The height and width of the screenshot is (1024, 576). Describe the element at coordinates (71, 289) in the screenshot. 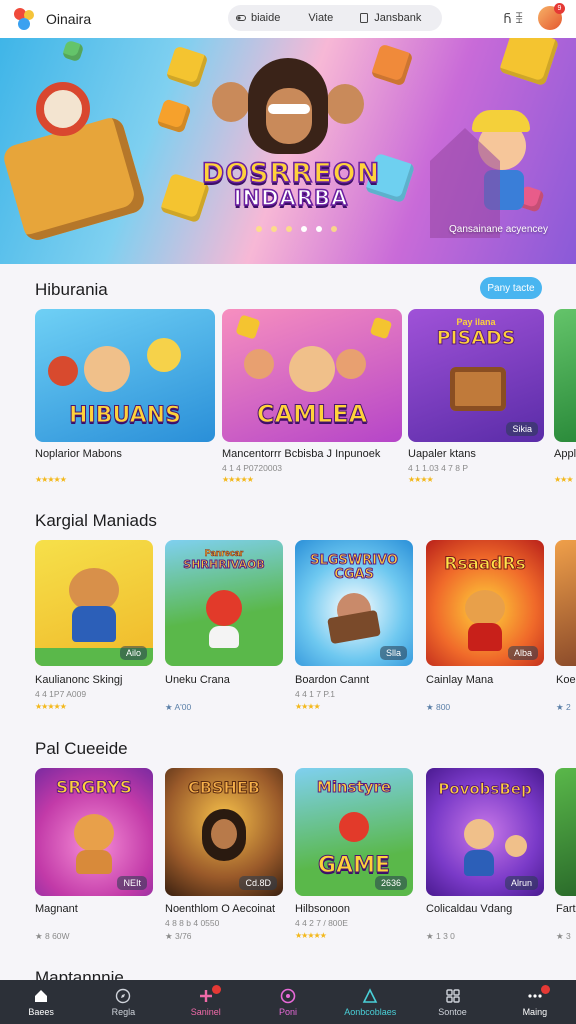

I see `section-title: Hiburania` at that location.